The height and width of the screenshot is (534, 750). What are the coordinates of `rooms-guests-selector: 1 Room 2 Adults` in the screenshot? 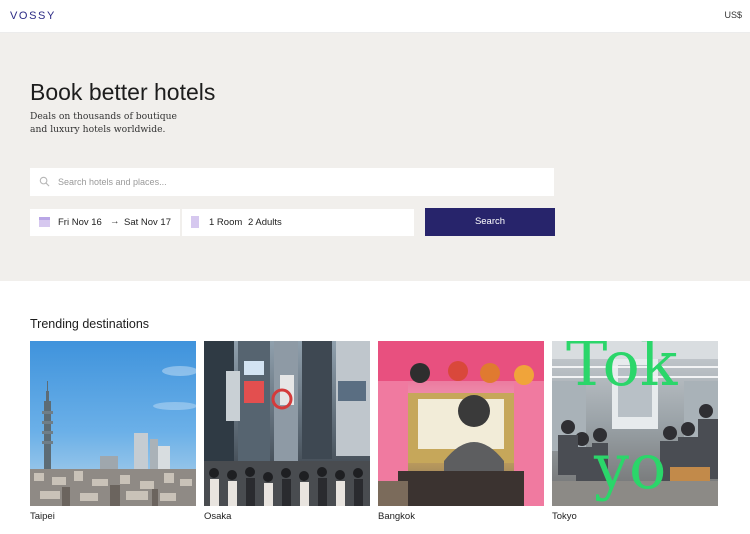 It's located at (298, 222).